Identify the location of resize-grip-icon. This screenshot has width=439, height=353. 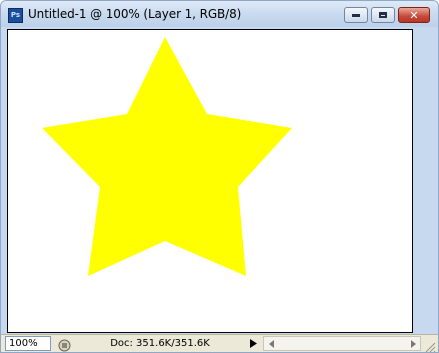
(430, 345).